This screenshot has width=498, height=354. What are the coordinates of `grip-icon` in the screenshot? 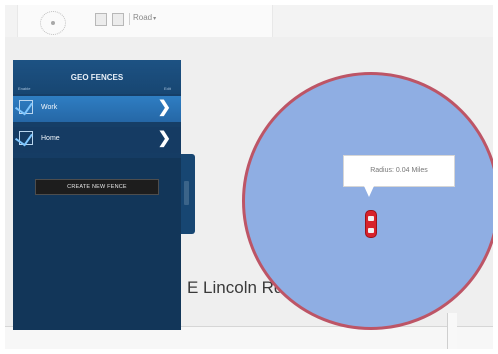 It's located at (186, 193).